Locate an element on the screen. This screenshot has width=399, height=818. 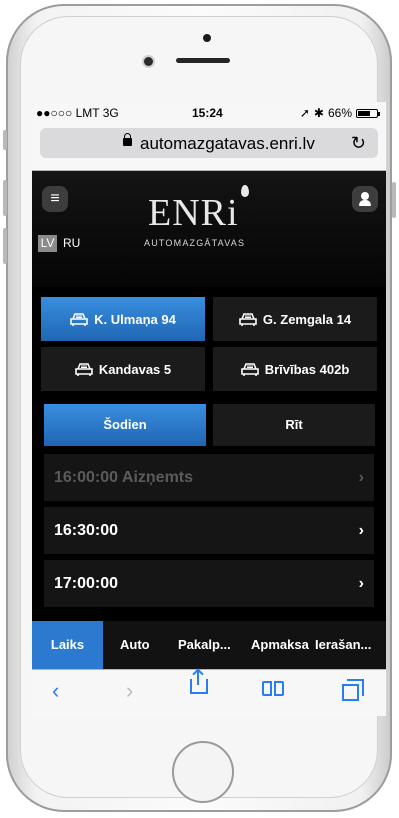
tab-today: Šodien is located at coordinates (125, 425).